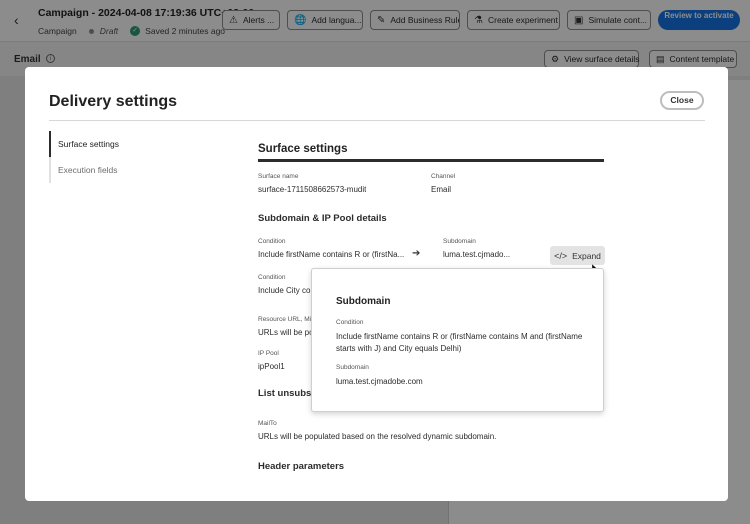 Image resolution: width=750 pixels, height=524 pixels. I want to click on expand-button: </> Expand, so click(577, 255).